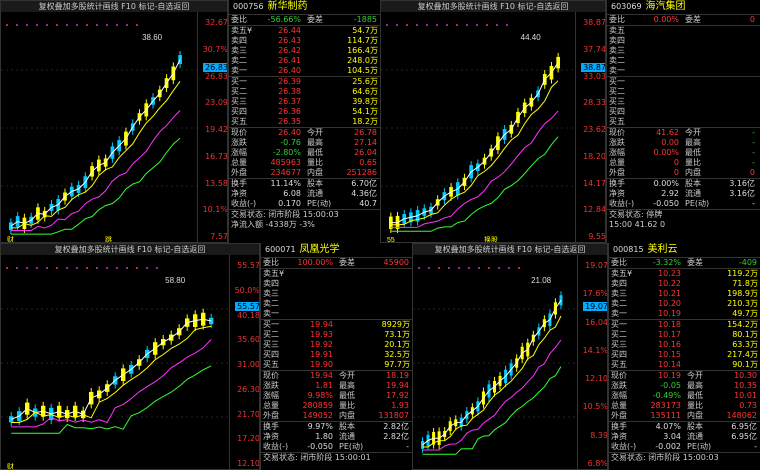 The height and width of the screenshot is (470, 760). I want to click on stock-header: 600071 凤凰光学, so click(336, 250).